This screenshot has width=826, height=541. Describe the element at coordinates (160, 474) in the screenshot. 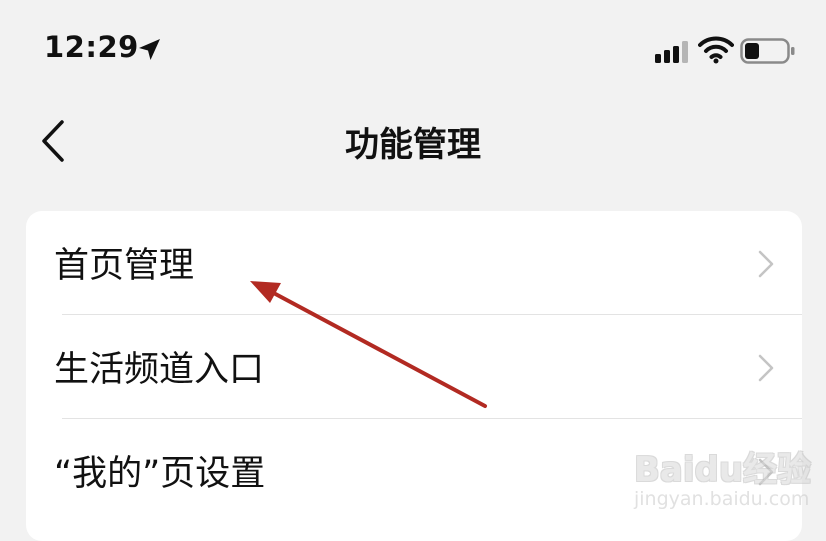

I see `menu-item-label: “我的”页设置` at that location.